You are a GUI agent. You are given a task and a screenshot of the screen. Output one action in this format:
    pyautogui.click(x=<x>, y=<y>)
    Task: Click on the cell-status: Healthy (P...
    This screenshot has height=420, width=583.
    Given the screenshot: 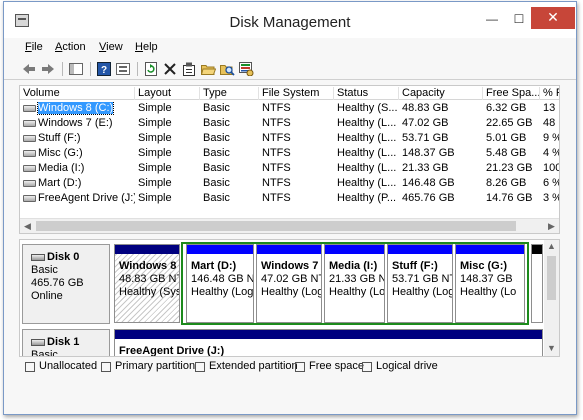 What is the action you would take?
    pyautogui.click(x=367, y=198)
    